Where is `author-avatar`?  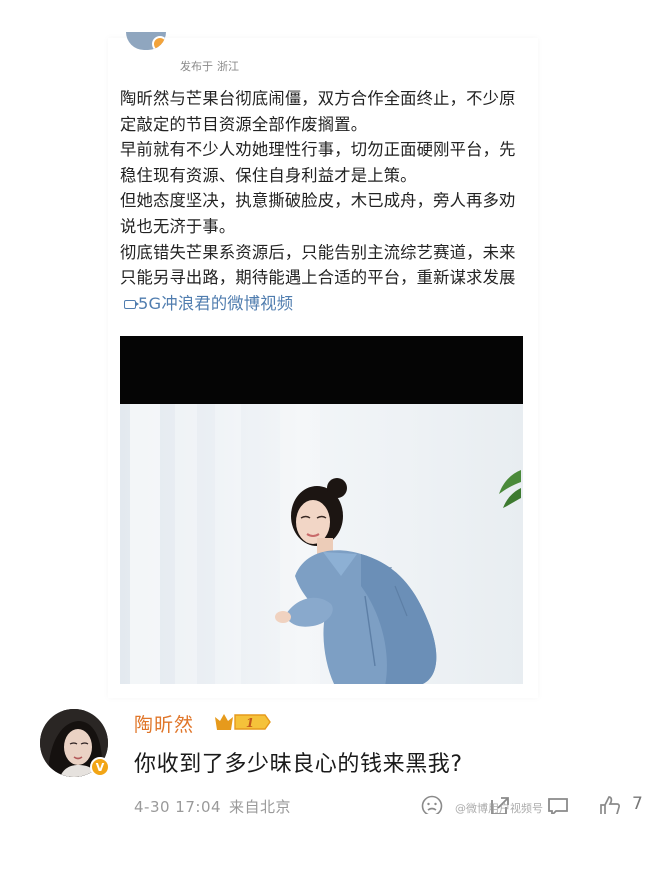 author-avatar is located at coordinates (146, 41).